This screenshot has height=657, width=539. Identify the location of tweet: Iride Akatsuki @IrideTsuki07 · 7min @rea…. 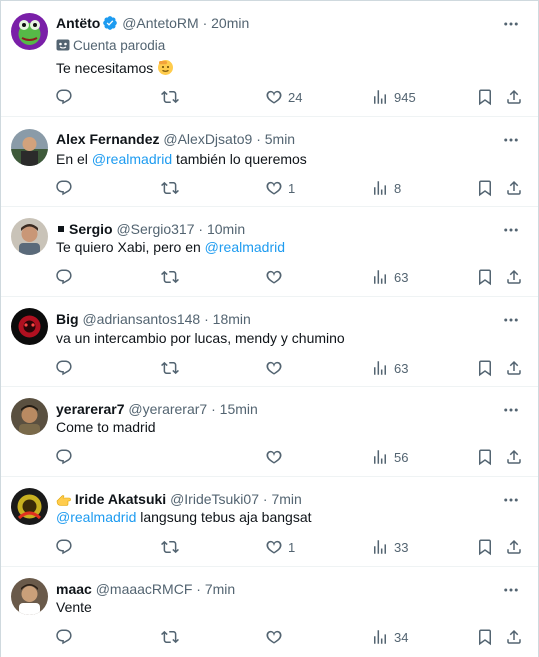
(269, 522).